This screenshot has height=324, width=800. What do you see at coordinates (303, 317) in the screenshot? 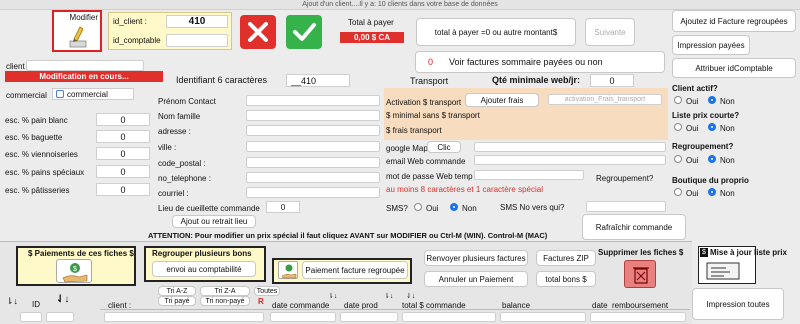
I see `row-date-cell` at bounding box center [303, 317].